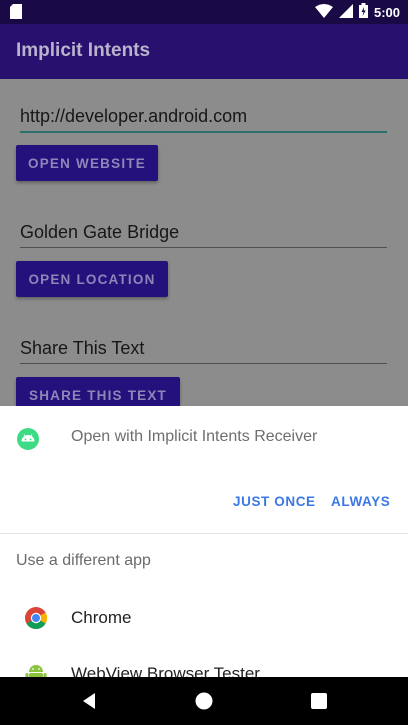 The width and height of the screenshot is (408, 725). What do you see at coordinates (204, 12) in the screenshot?
I see `status-bar: 5:00` at bounding box center [204, 12].